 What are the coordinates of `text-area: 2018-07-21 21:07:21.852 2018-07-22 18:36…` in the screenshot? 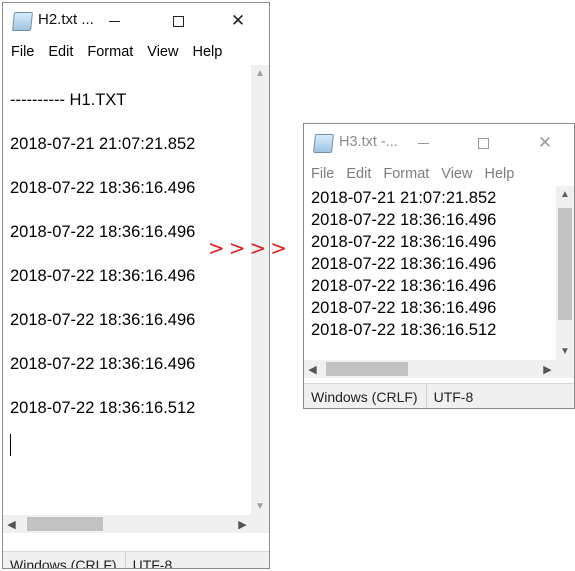 It's located at (430, 273).